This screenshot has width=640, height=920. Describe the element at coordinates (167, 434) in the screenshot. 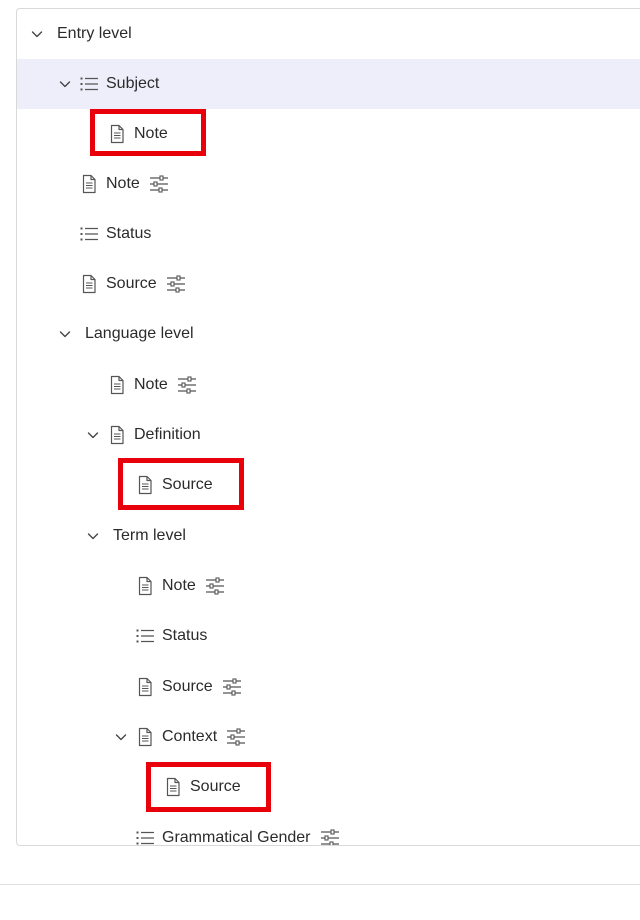

I see `tree-node-label: Definition` at that location.